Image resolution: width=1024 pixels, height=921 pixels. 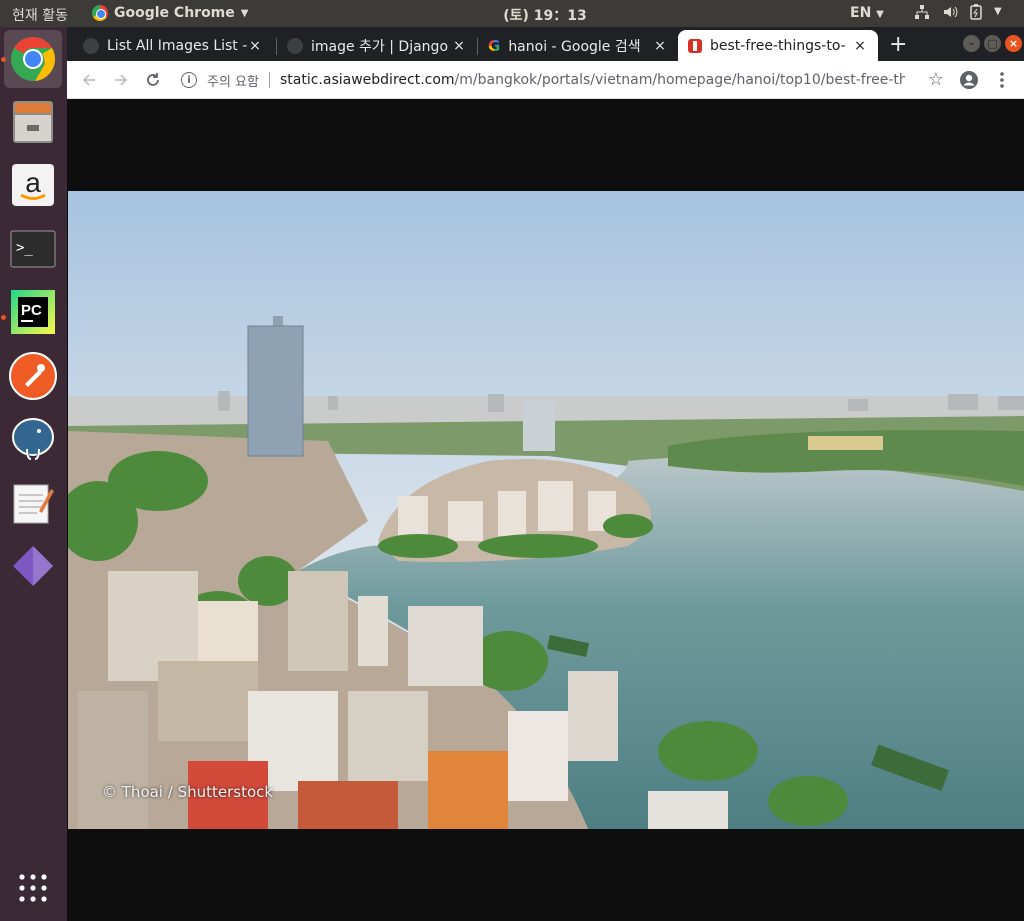 I want to click on file-cabinet-icon, so click(x=33, y=122).